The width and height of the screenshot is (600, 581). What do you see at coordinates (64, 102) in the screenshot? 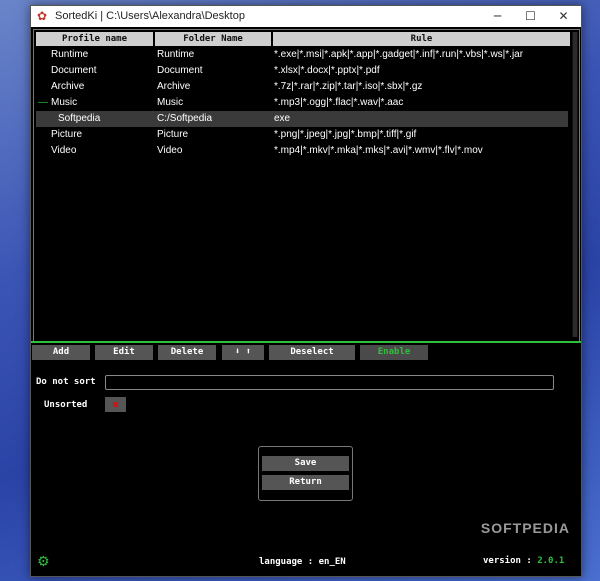
I see `row-profile: Music` at bounding box center [64, 102].